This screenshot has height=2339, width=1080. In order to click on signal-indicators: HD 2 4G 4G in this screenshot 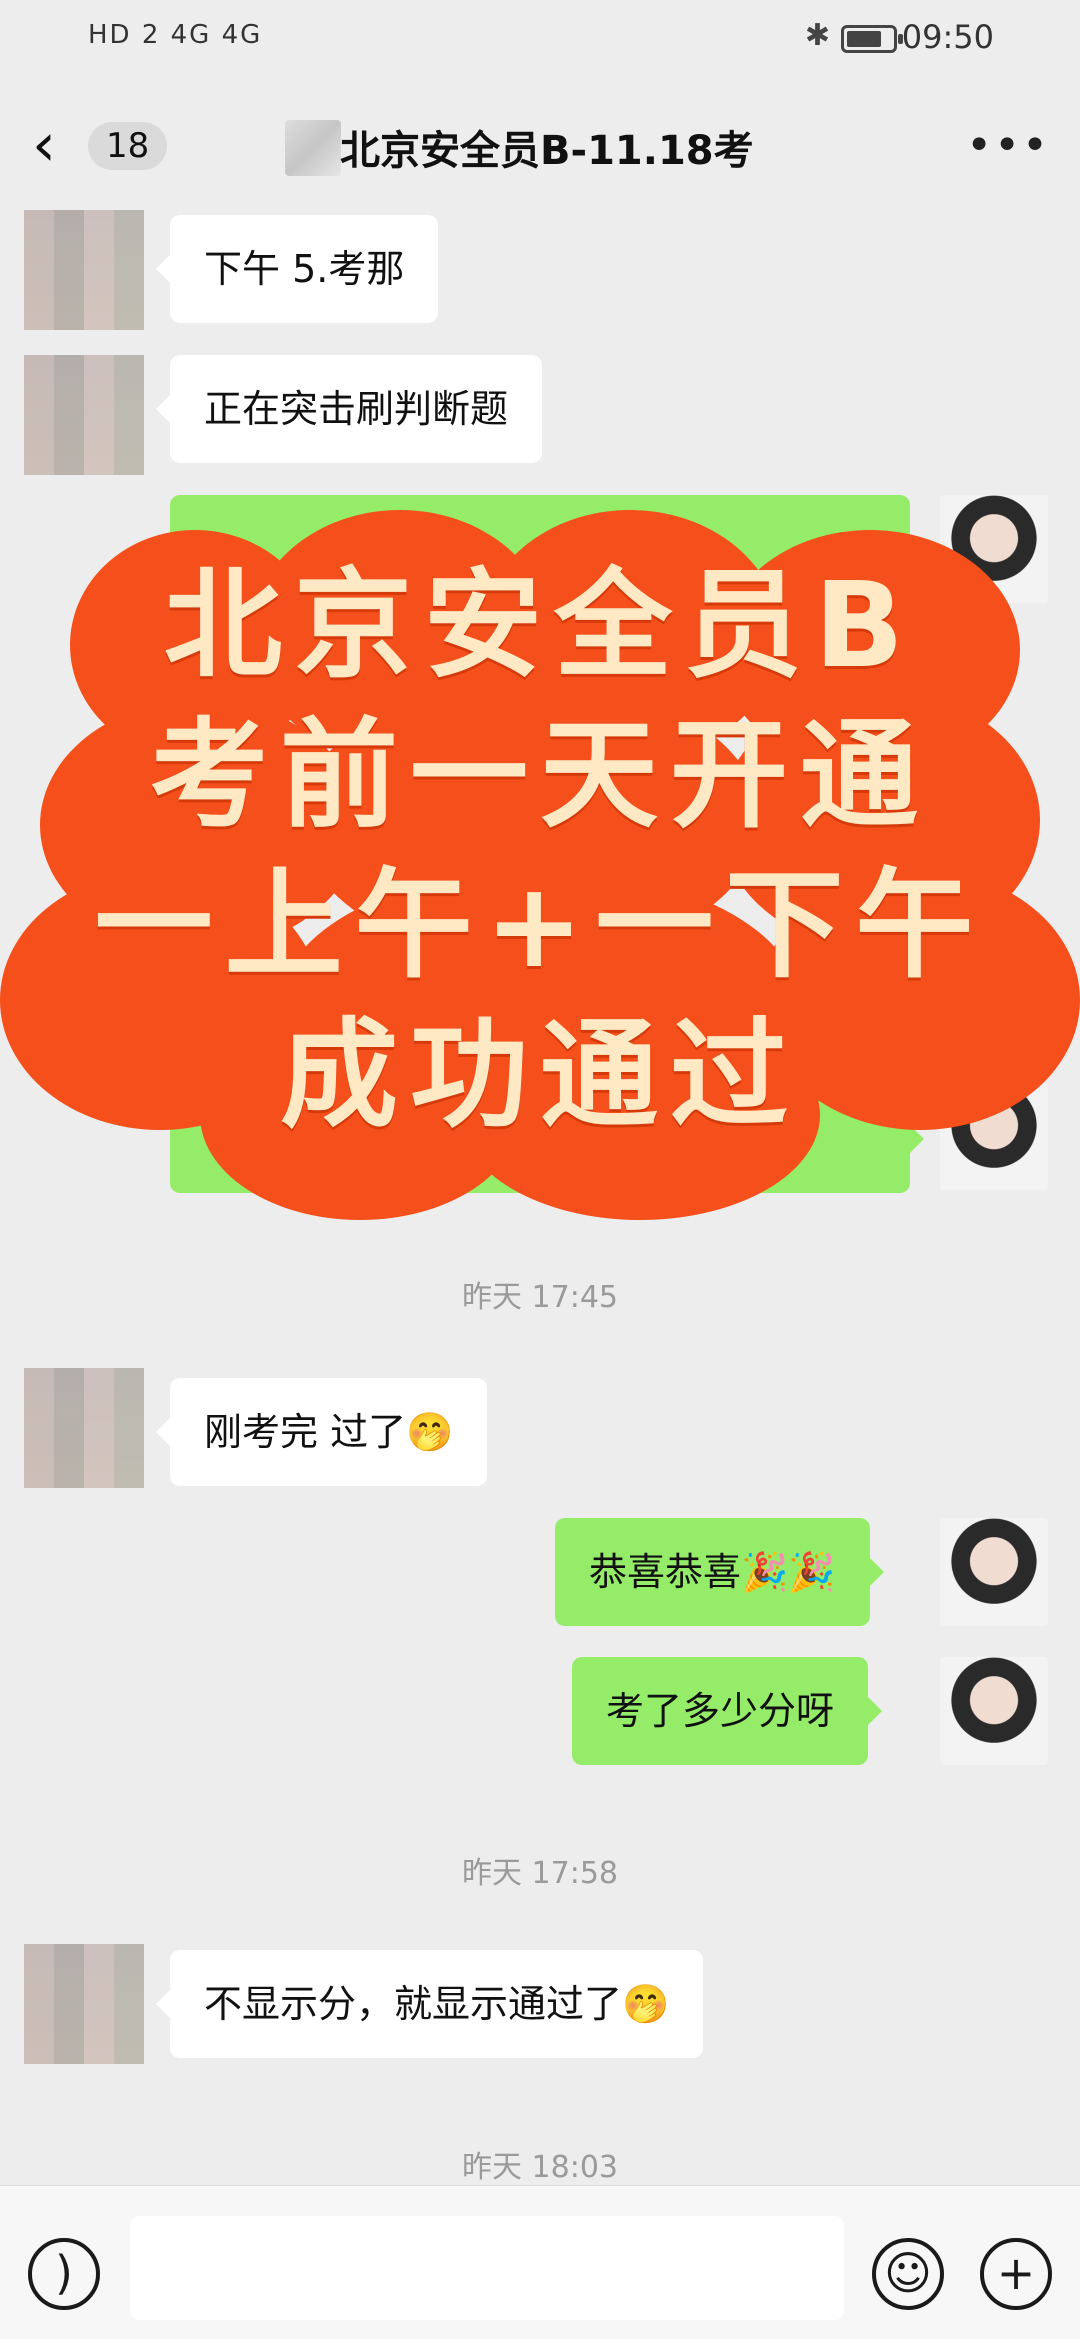, I will do `click(175, 35)`.